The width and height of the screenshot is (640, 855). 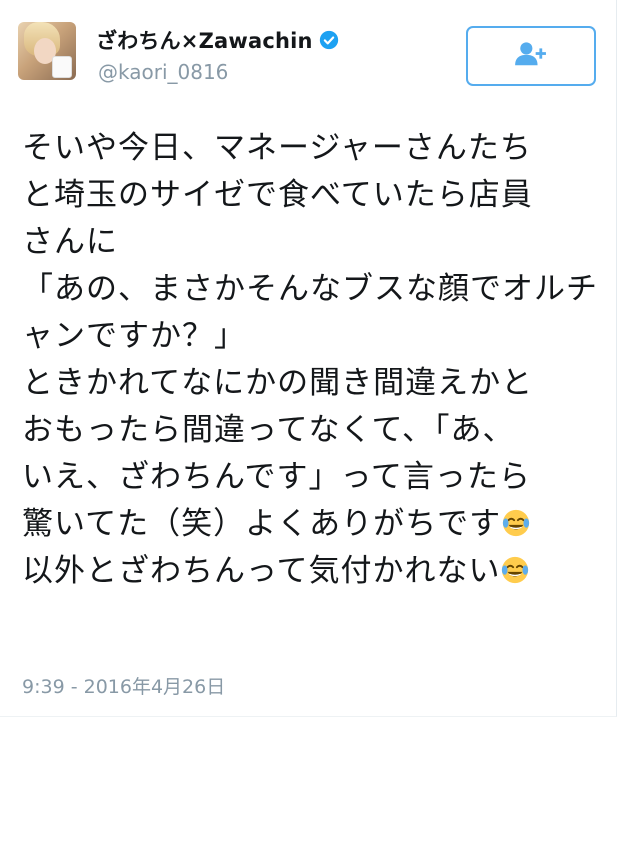 I want to click on author-handle: @kaori_0816, so click(x=163, y=72).